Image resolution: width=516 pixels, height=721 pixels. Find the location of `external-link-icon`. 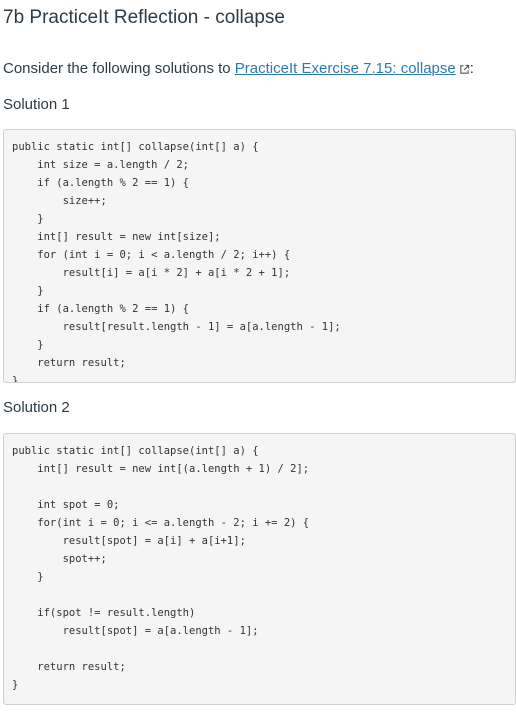

external-link-icon is located at coordinates (464, 69).